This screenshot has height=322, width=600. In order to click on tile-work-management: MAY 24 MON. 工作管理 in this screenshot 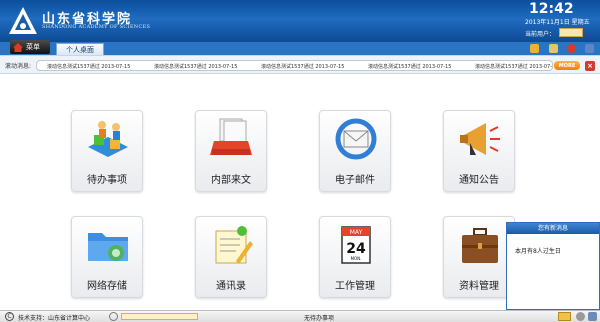, I will do `click(355, 257)`.